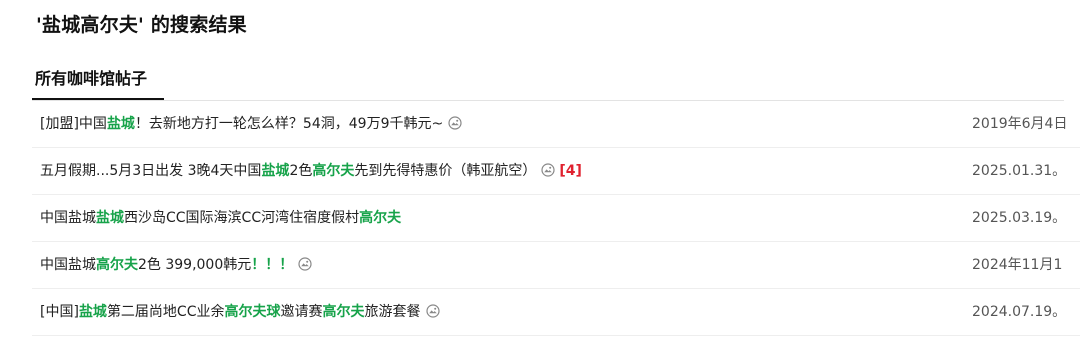 The image size is (1080, 351). Describe the element at coordinates (301, 171) in the screenshot. I see `title-text: 2色` at that location.